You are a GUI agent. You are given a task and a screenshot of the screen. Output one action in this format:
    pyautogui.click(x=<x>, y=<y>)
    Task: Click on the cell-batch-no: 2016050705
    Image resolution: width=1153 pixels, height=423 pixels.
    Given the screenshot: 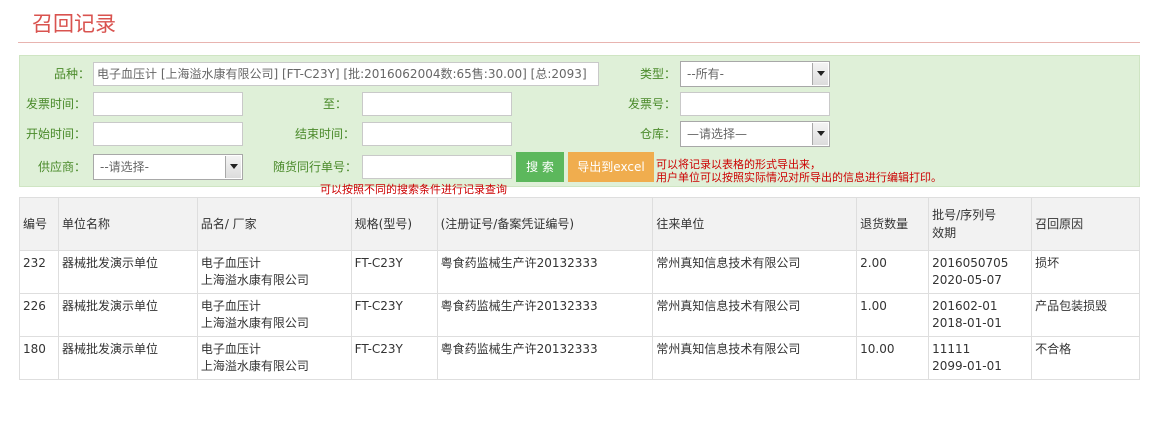 What is the action you would take?
    pyautogui.click(x=970, y=263)
    